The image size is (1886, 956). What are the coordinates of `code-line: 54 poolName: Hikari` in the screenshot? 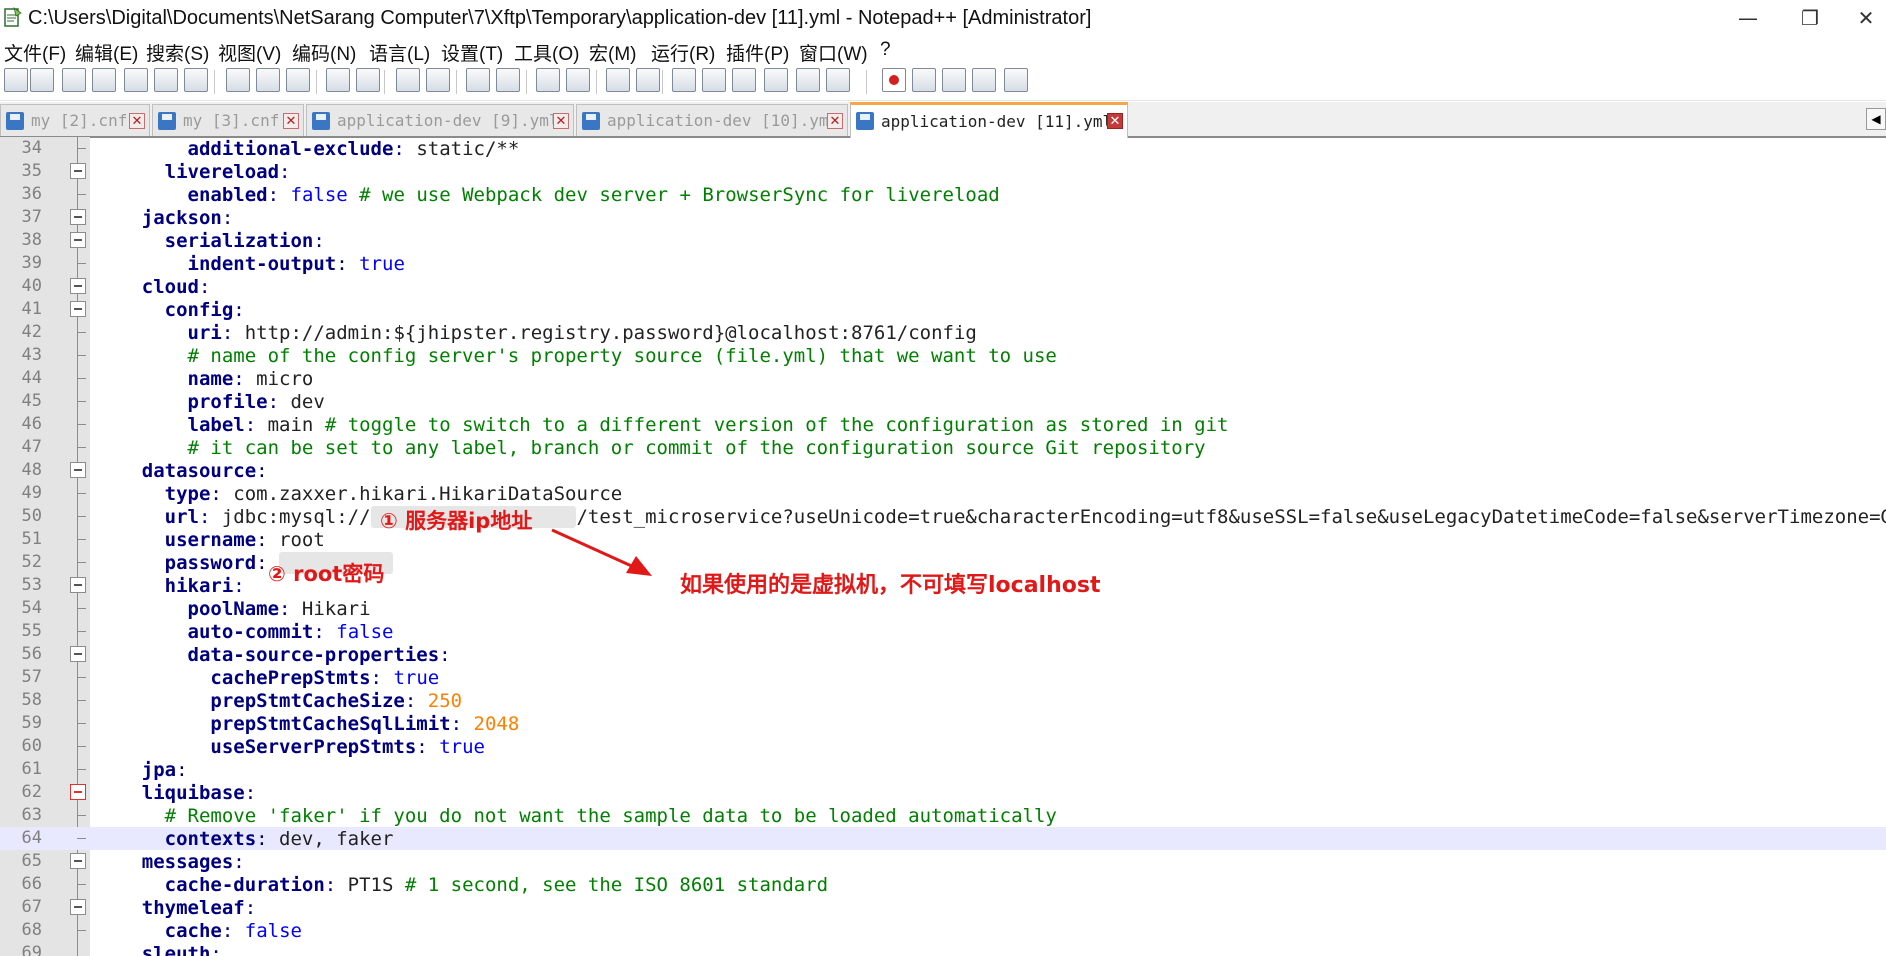 It's located at (943, 608).